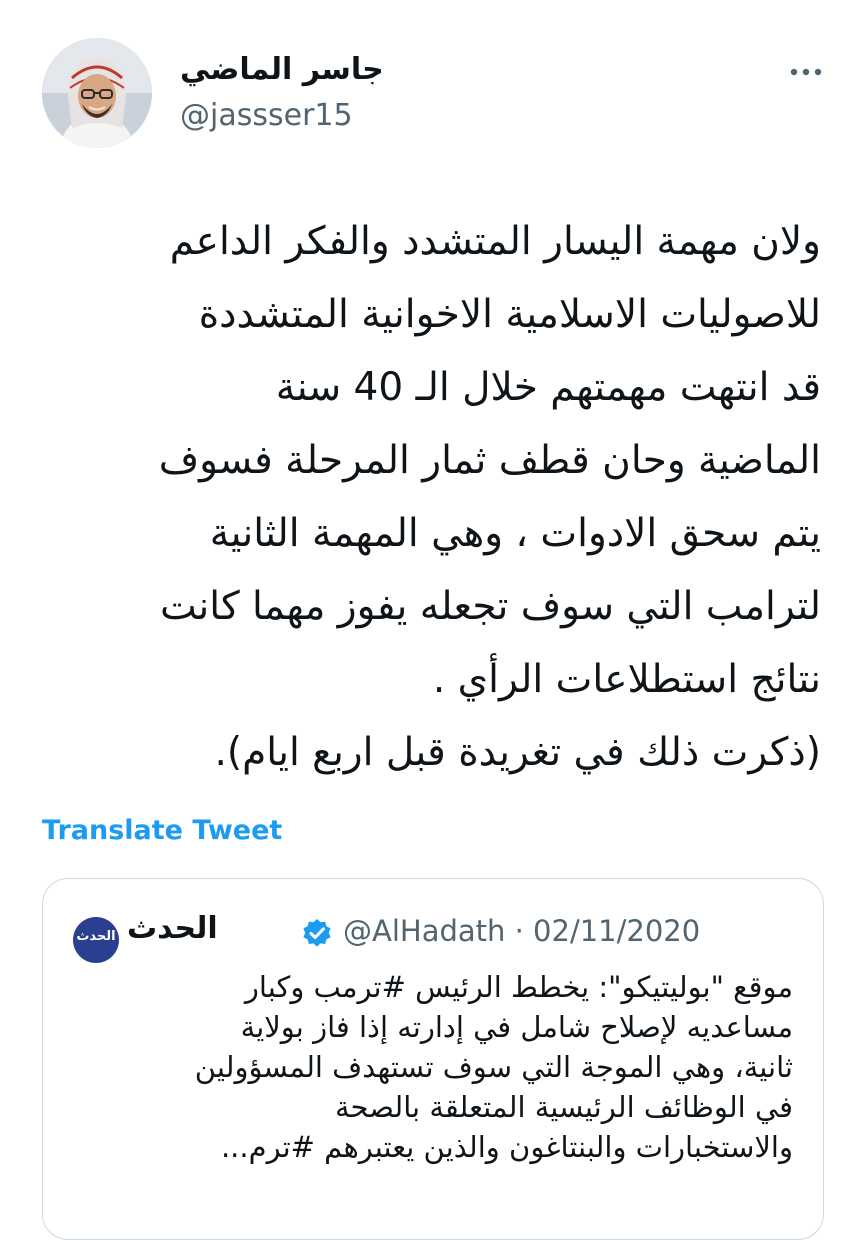  Describe the element at coordinates (282, 69) in the screenshot. I see `author-display-name: جاسر الماضي` at that location.